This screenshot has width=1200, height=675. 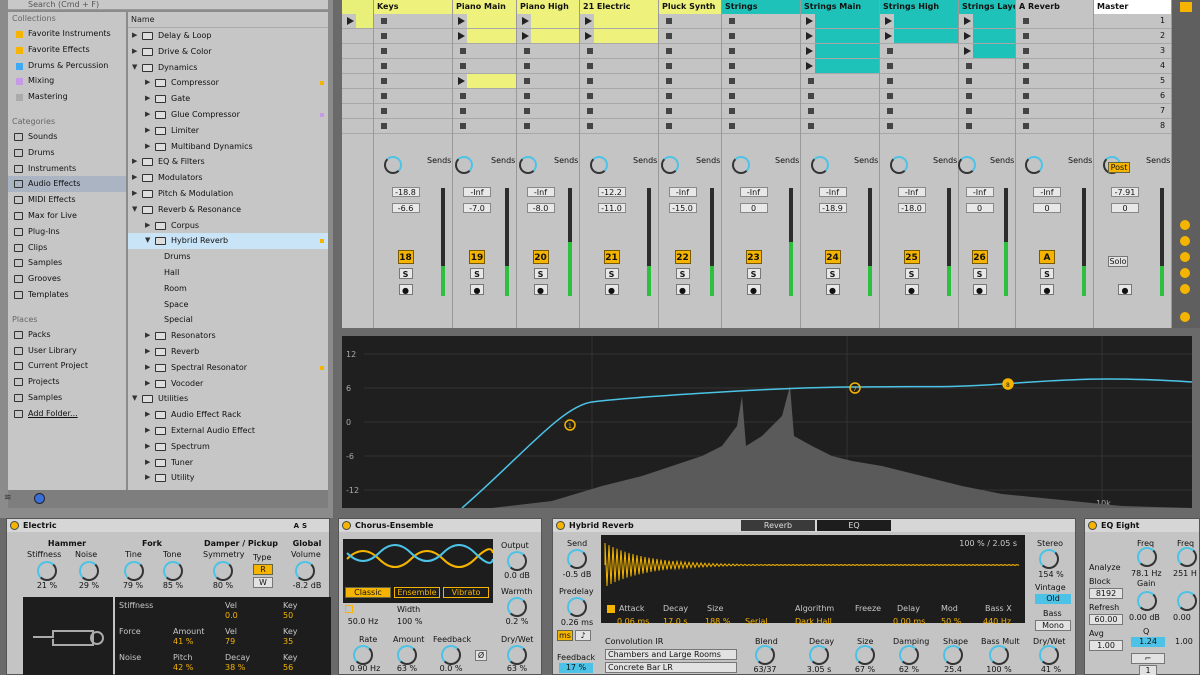 I want to click on refresh-field: 60.00, so click(x=1106, y=619).